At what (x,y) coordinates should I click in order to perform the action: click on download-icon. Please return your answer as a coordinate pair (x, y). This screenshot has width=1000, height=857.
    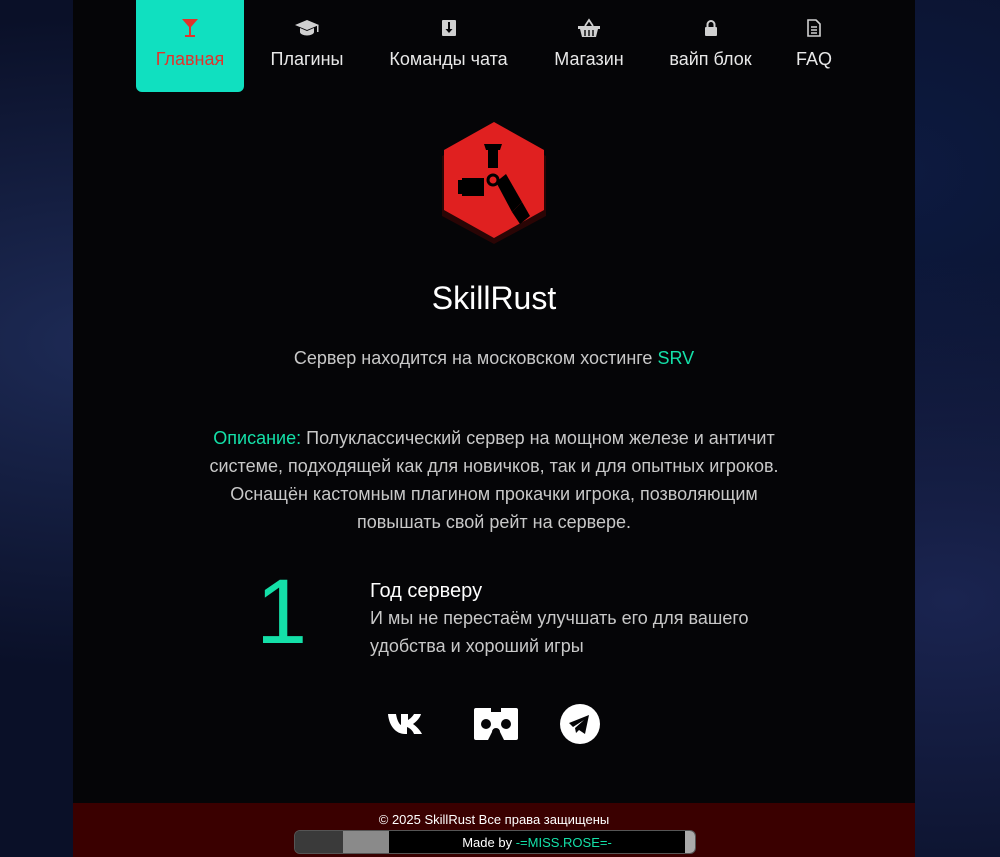
    Looking at the image, I should click on (449, 28).